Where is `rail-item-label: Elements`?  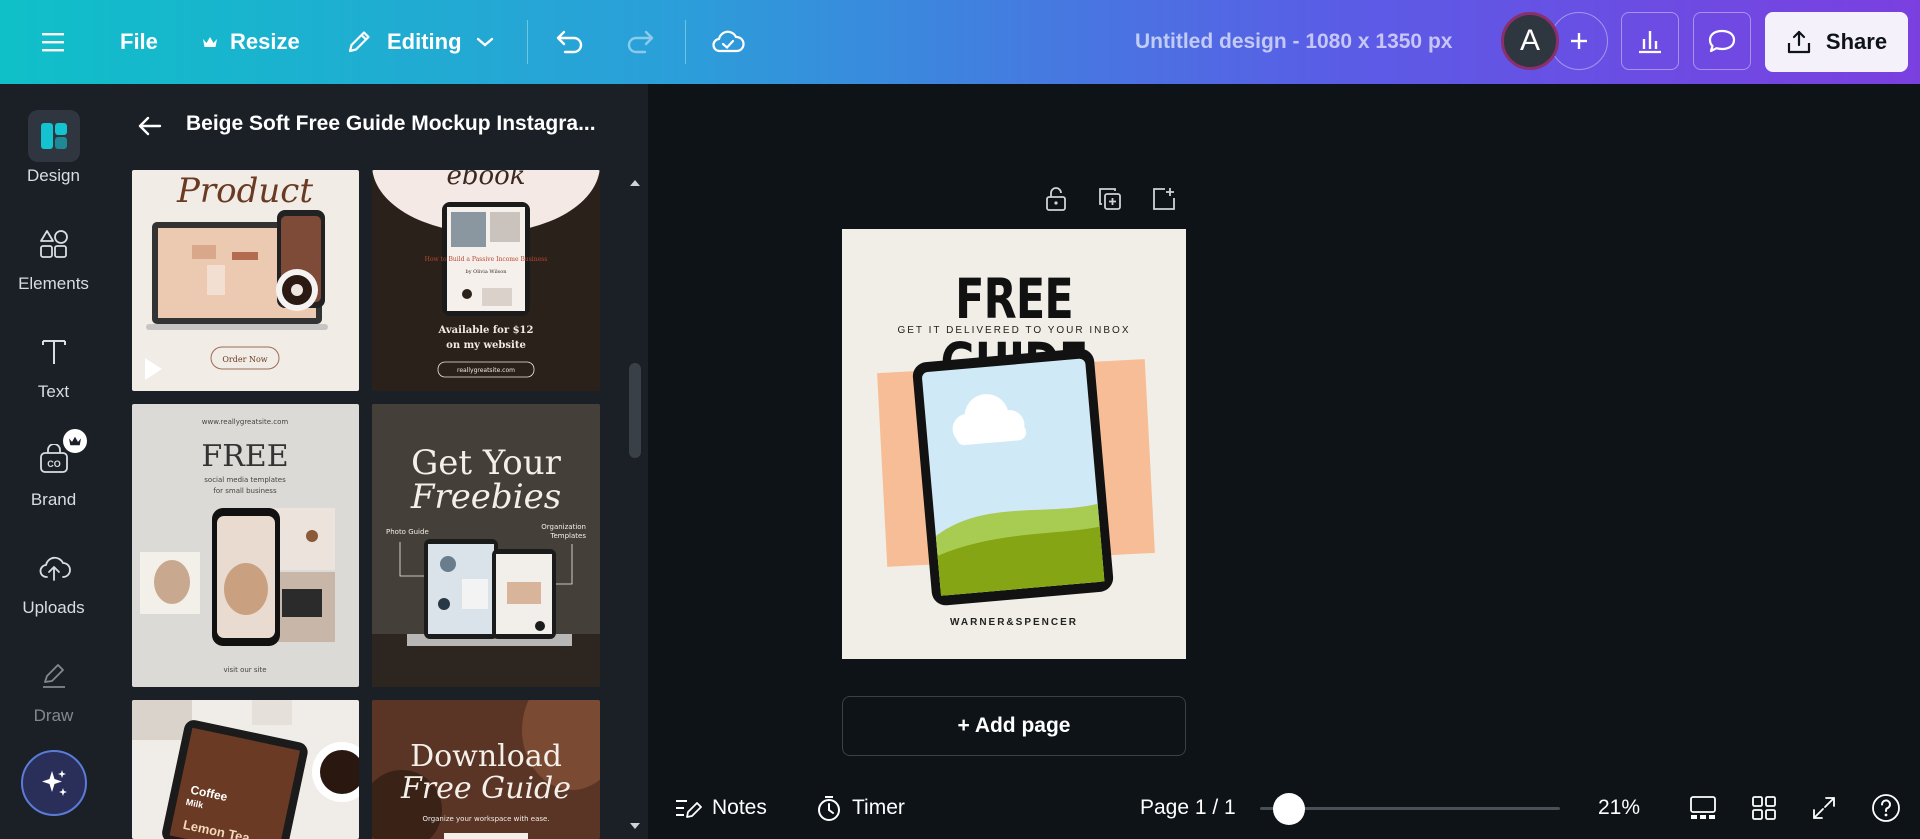
rail-item-label: Elements is located at coordinates (53, 283).